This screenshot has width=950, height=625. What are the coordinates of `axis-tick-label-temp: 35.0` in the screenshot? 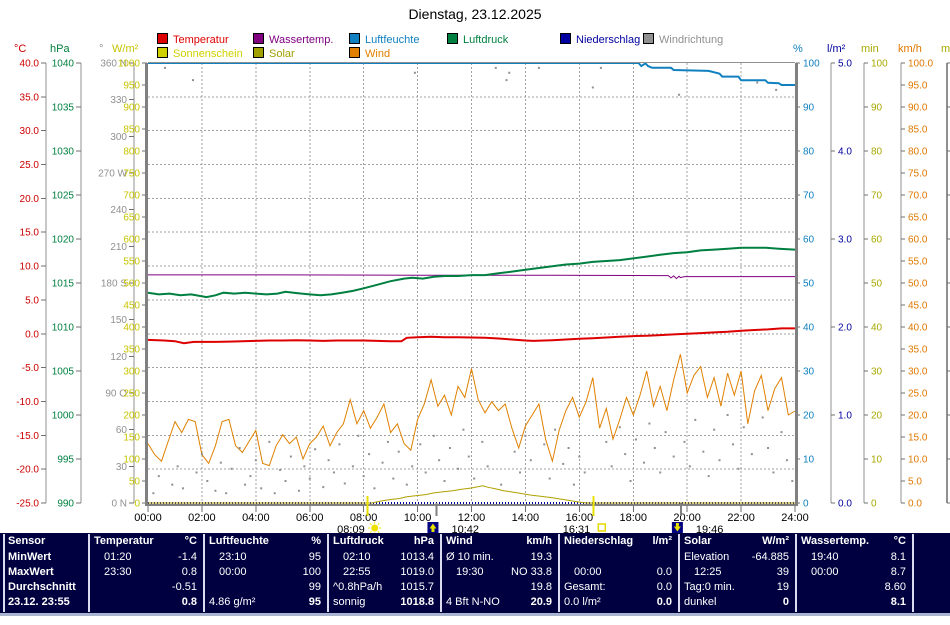 It's located at (30, 97).